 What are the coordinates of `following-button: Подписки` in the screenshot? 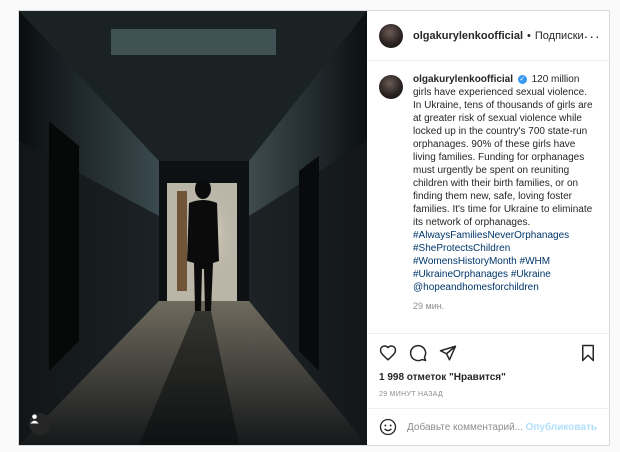 It's located at (559, 36).